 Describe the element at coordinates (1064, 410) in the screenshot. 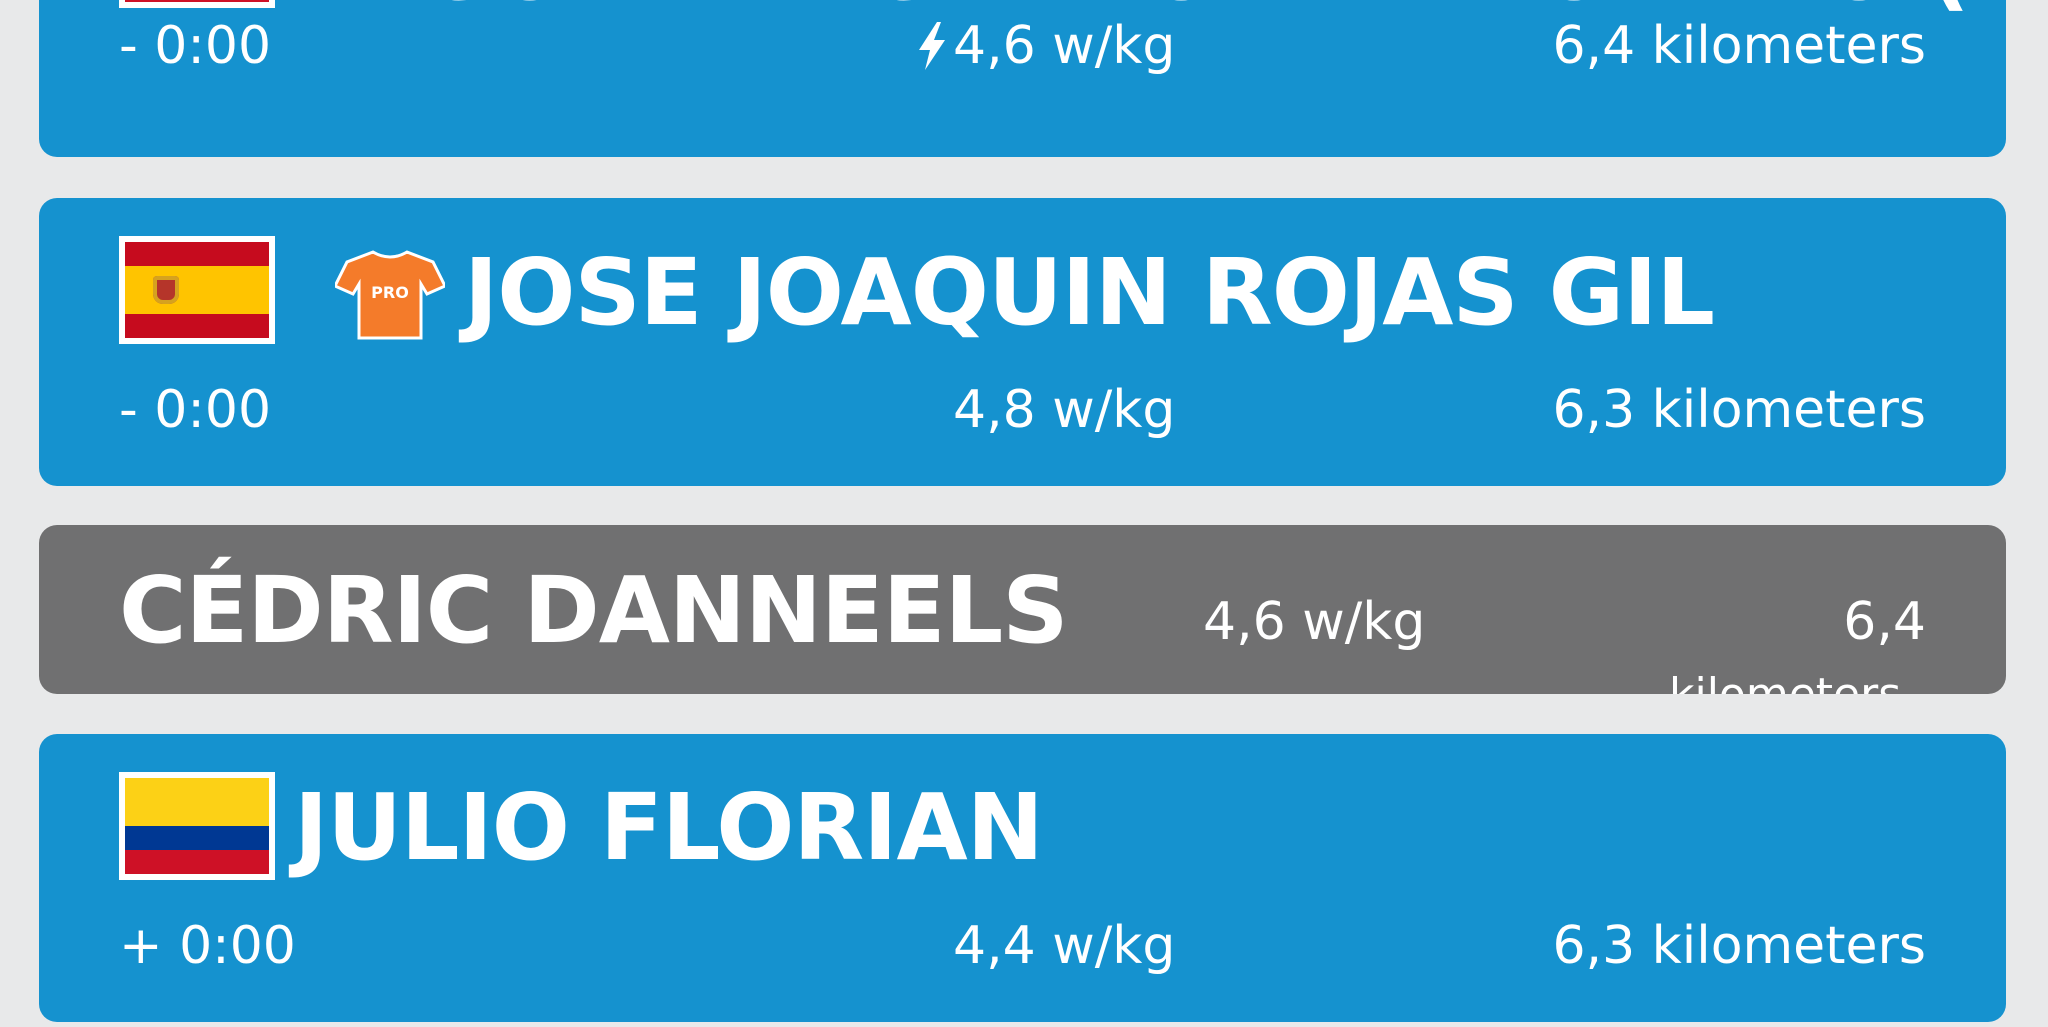

I see `rider-power: 4,8 w/kg` at that location.